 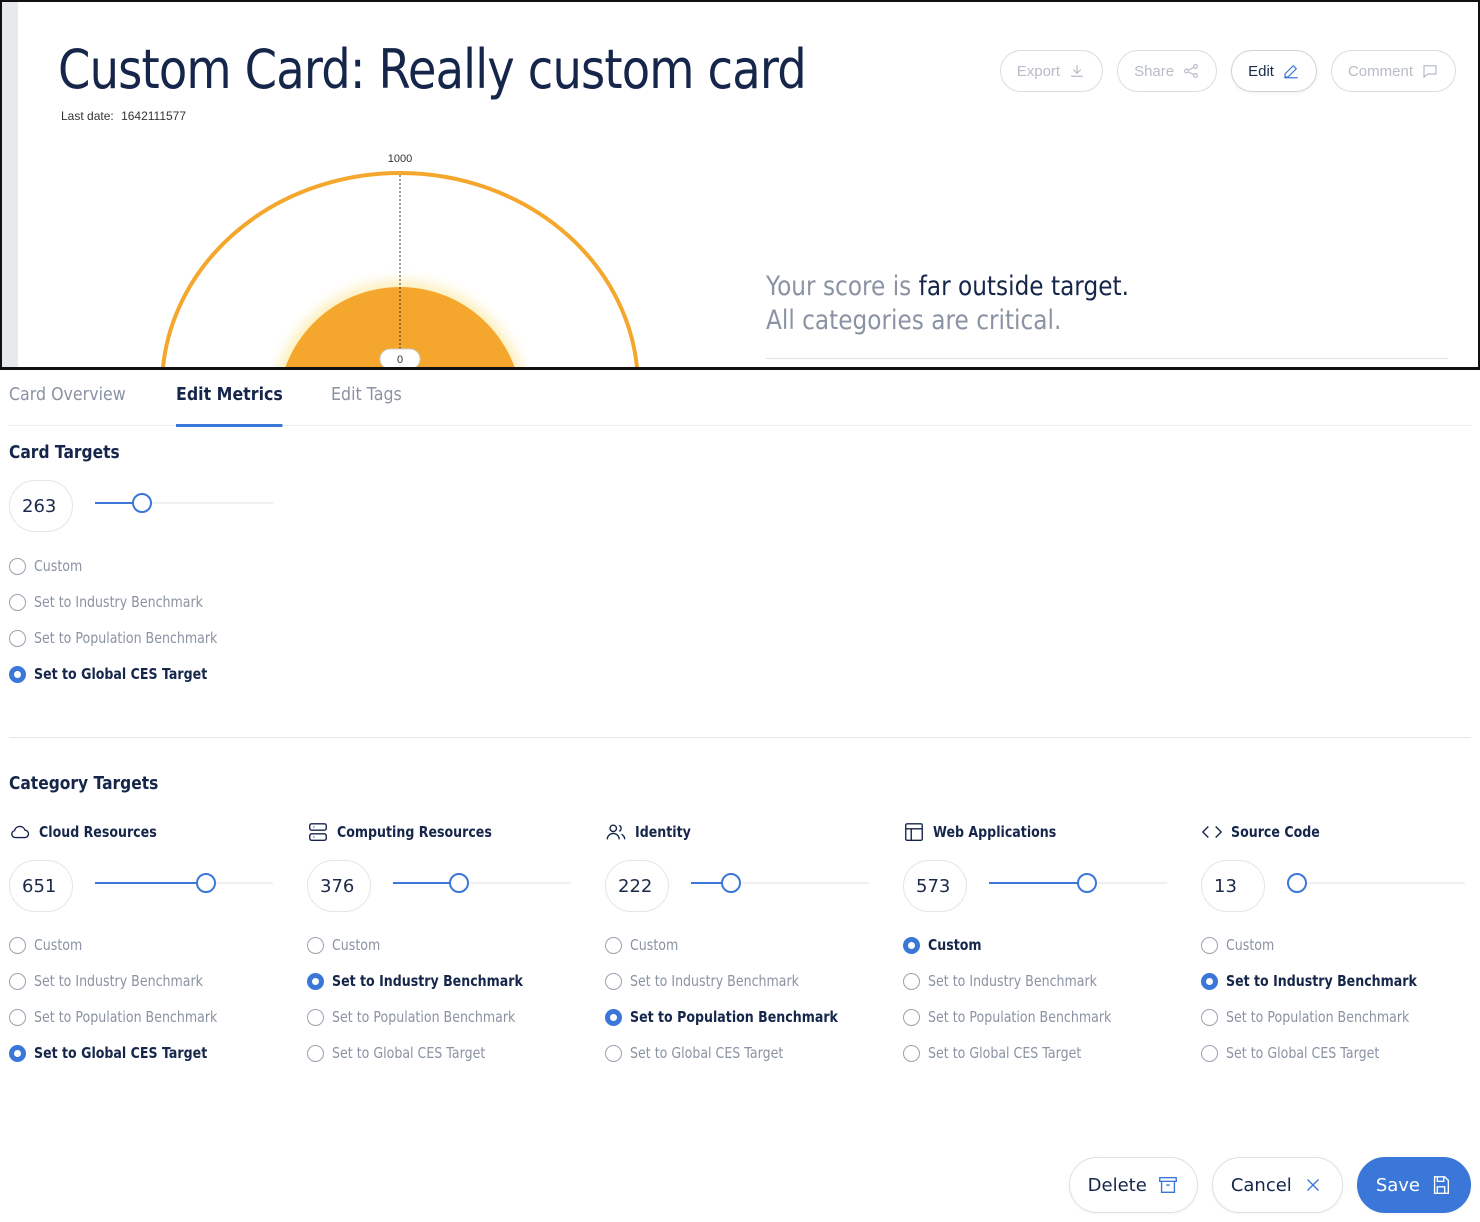 I want to click on score-emphasis: far outside target., so click(x=1023, y=286).